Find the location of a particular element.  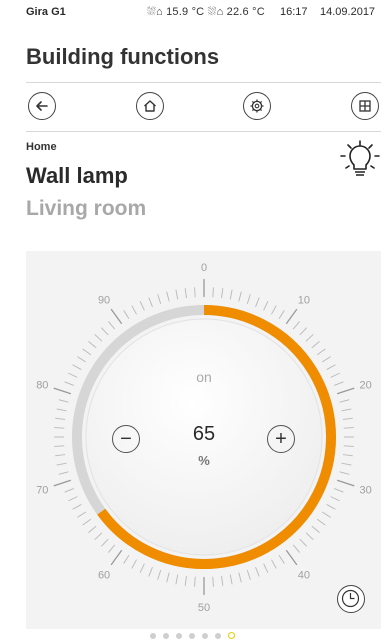

decrease-button: − is located at coordinates (126, 439).